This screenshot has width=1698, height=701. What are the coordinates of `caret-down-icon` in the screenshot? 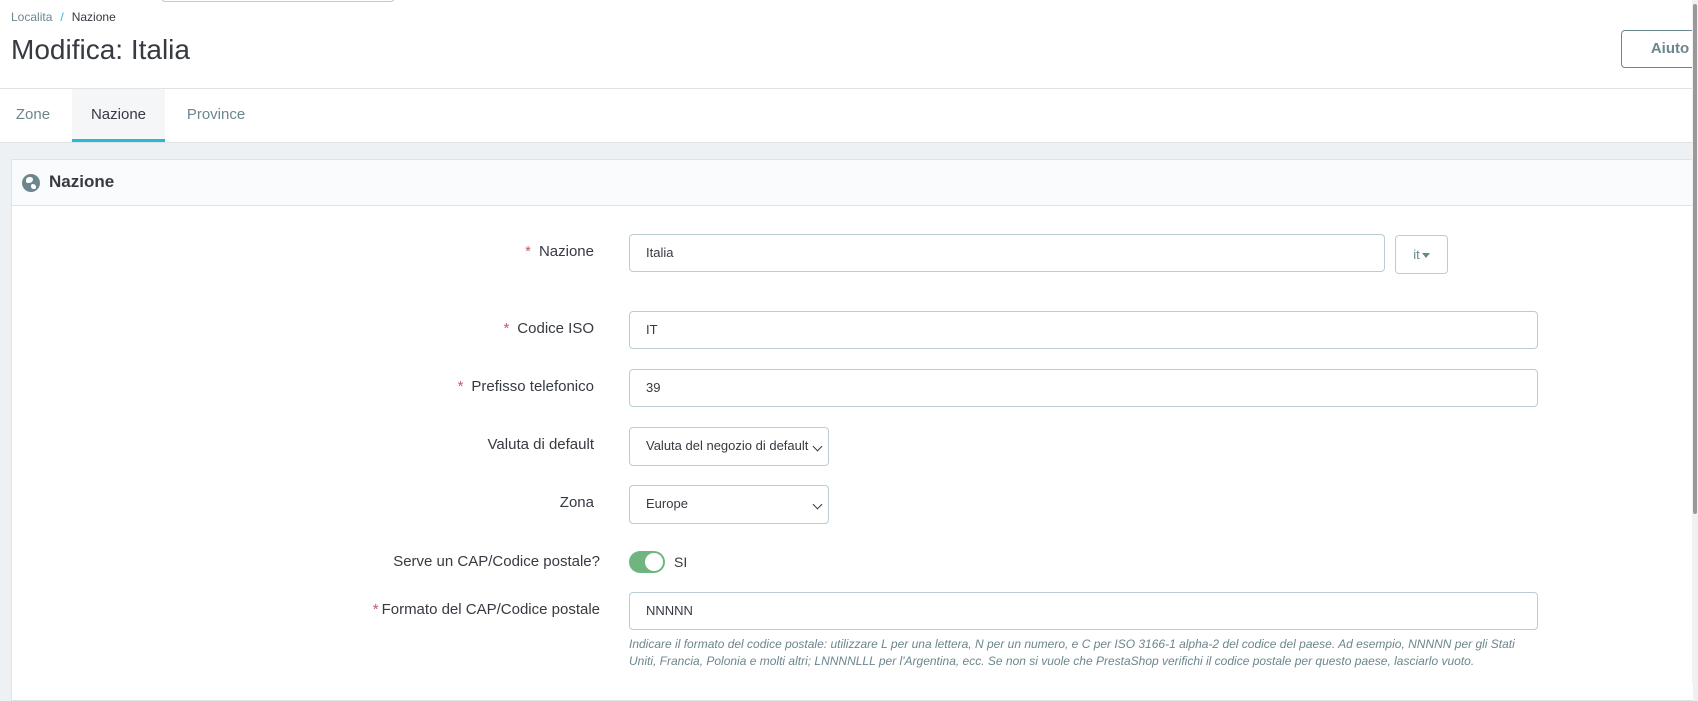 It's located at (1425, 256).